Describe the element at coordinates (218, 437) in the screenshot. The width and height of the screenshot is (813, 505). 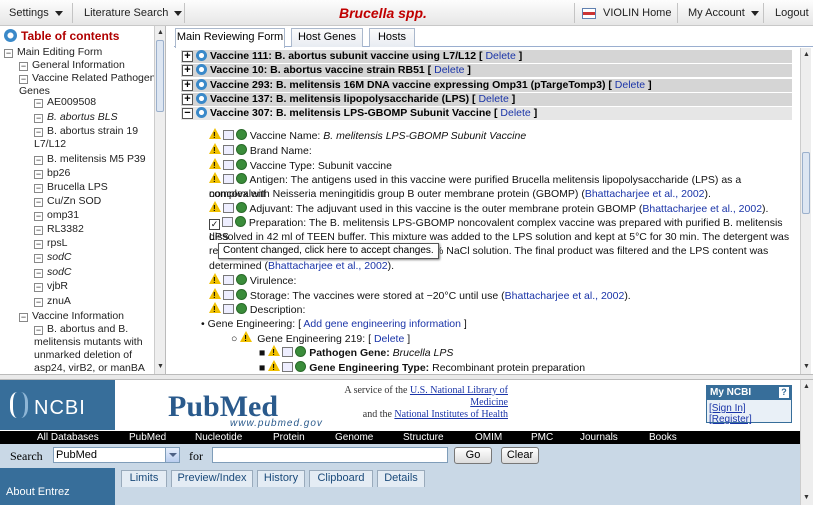
I see `db-link-nucleotide: Nucleotide` at that location.